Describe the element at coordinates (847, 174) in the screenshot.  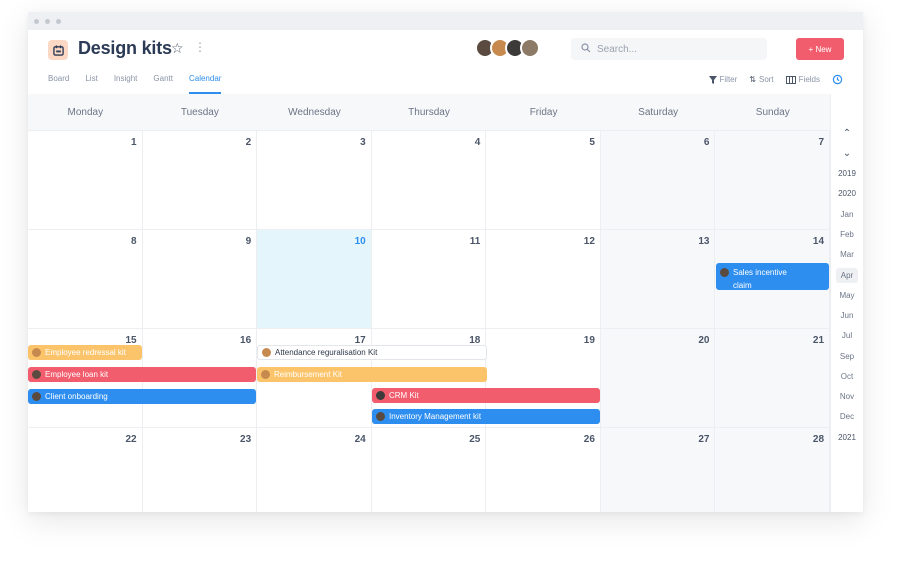
I see `nav-year: 2019` at that location.